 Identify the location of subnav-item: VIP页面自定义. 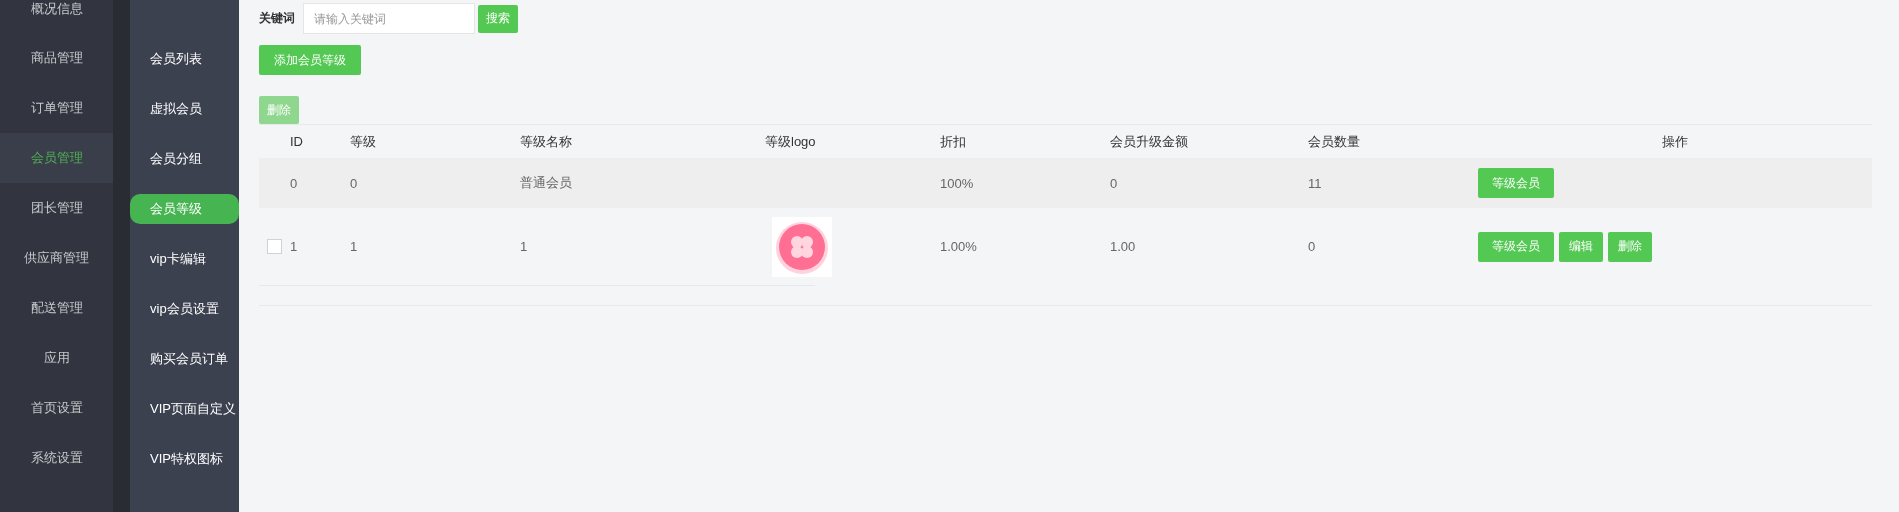
(184, 409).